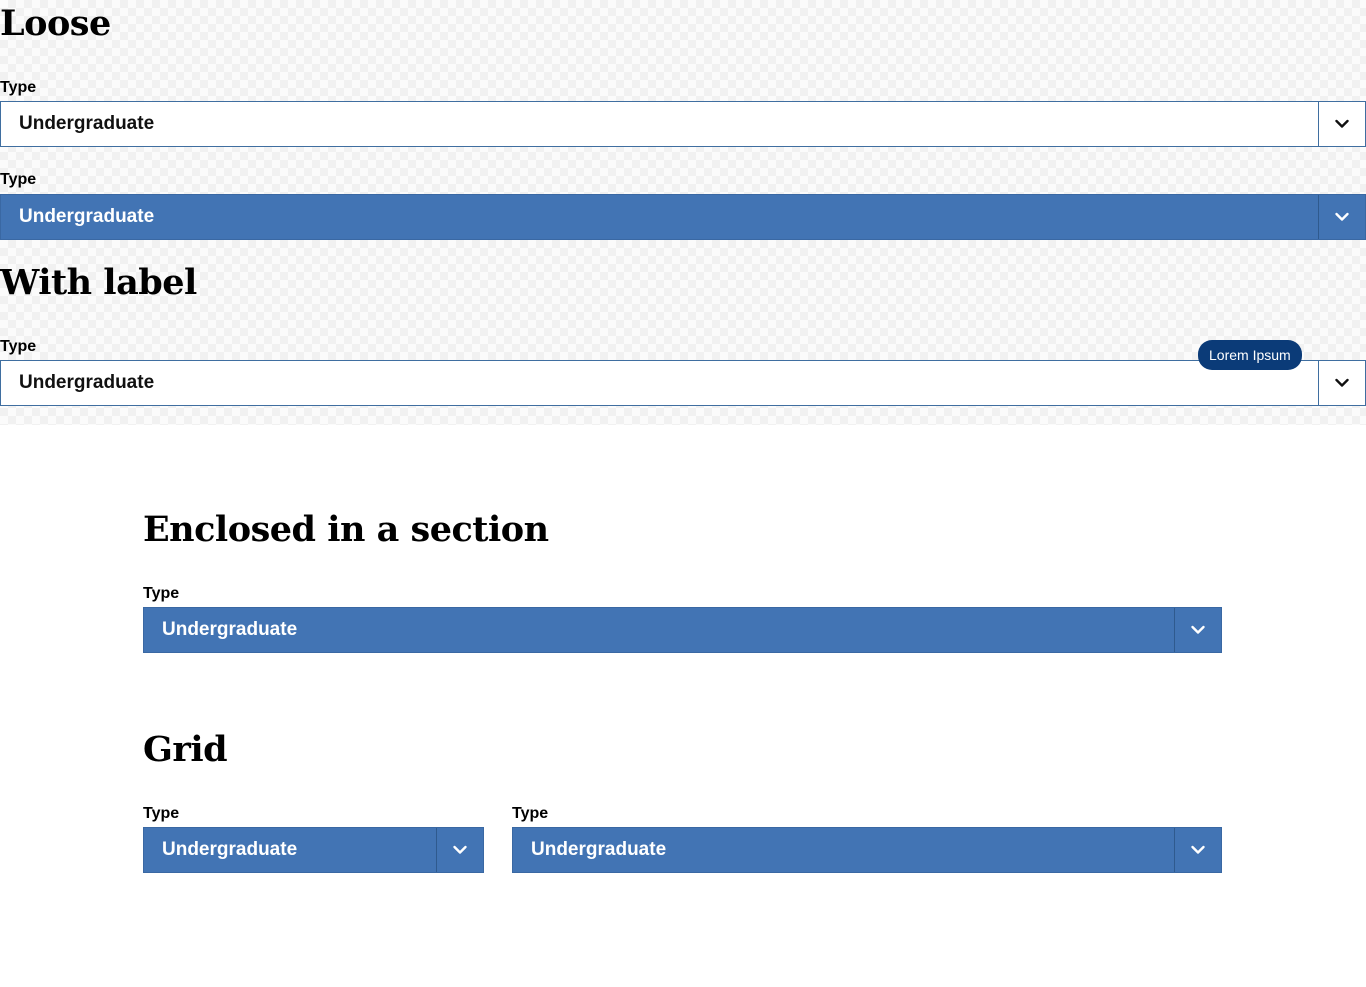 This screenshot has width=1366, height=987. What do you see at coordinates (185, 749) in the screenshot?
I see `heading-grid: Grid` at bounding box center [185, 749].